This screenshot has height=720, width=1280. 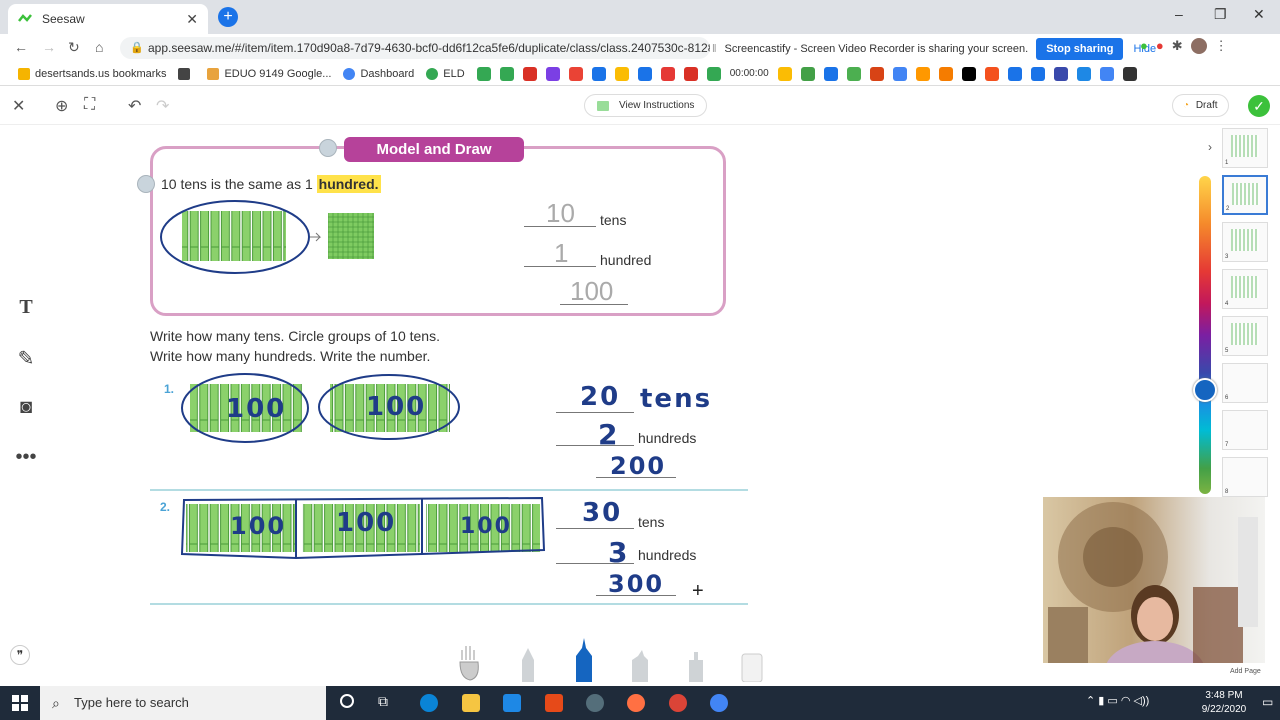 I want to click on eraser-tool-icon, so click(x=752, y=667).